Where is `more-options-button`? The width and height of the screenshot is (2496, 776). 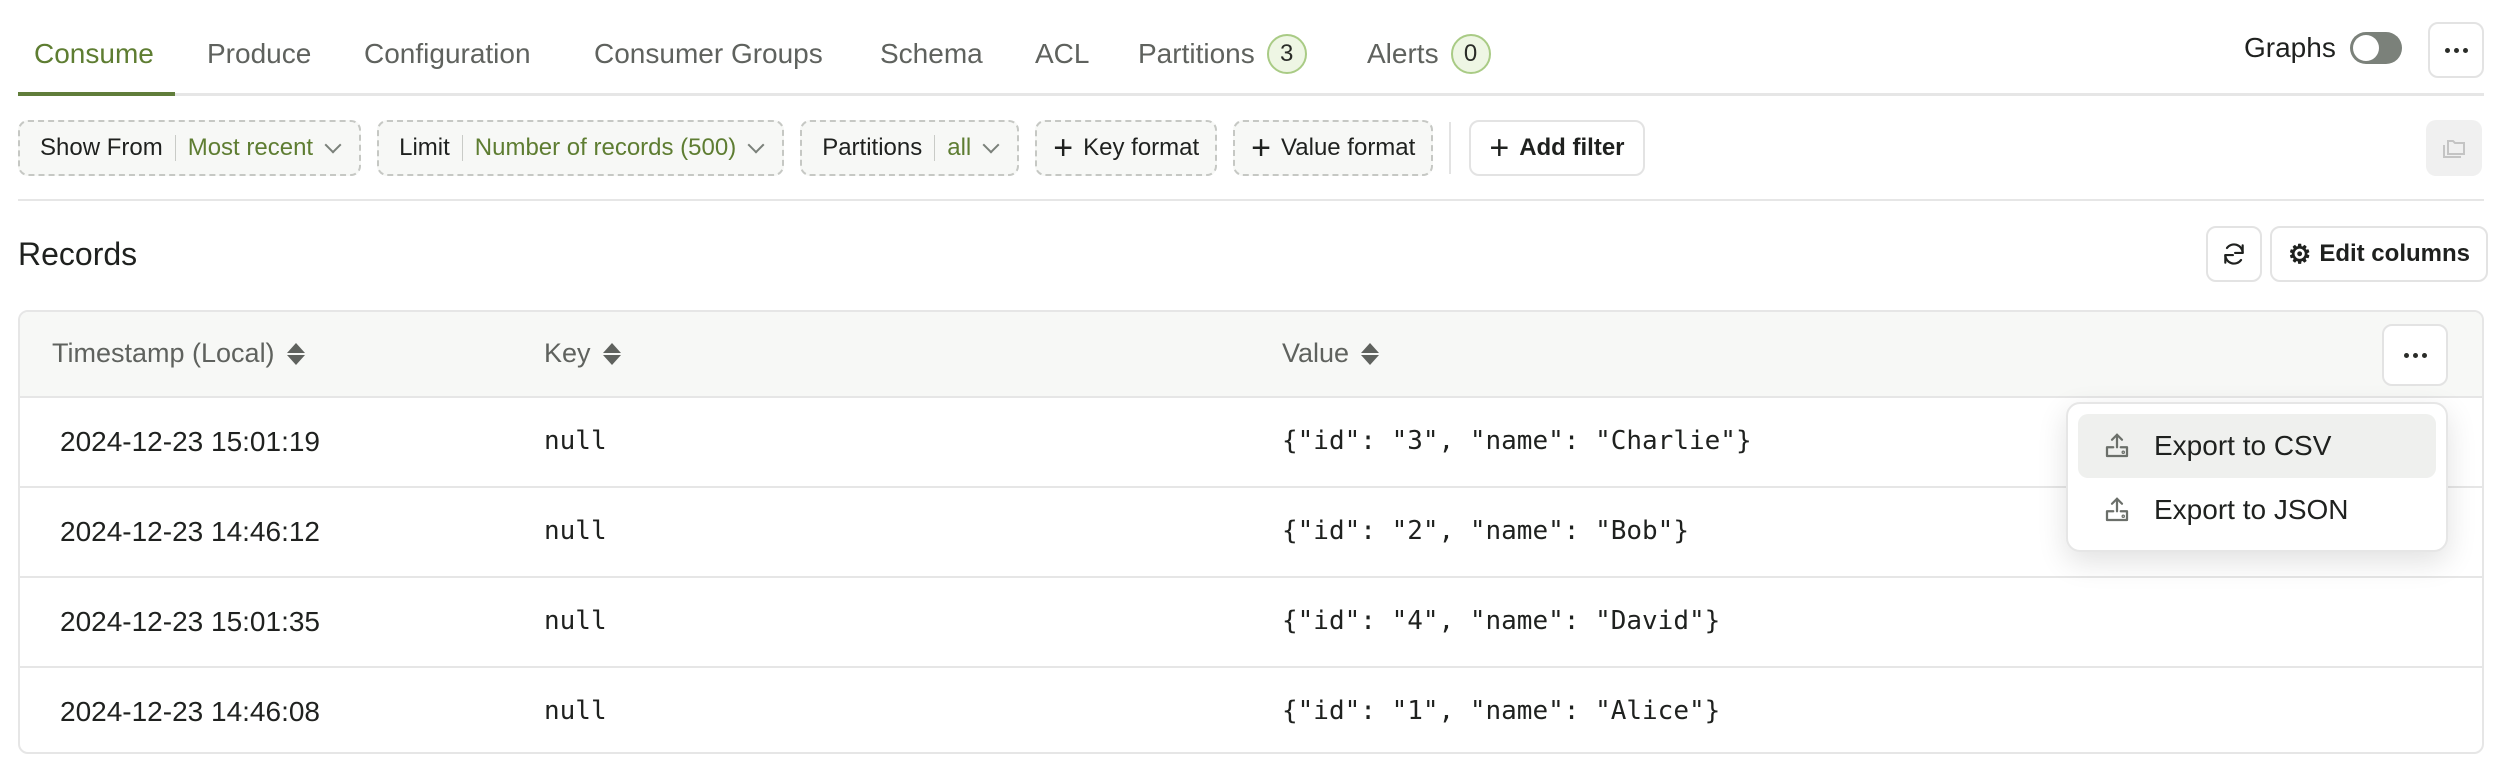
more-options-button is located at coordinates (2456, 50).